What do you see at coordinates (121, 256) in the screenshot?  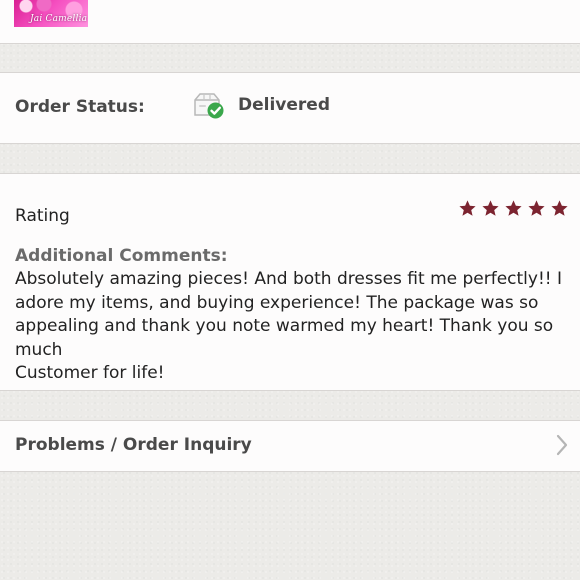 I see `additional-comments-label: Additional Comments:` at bounding box center [121, 256].